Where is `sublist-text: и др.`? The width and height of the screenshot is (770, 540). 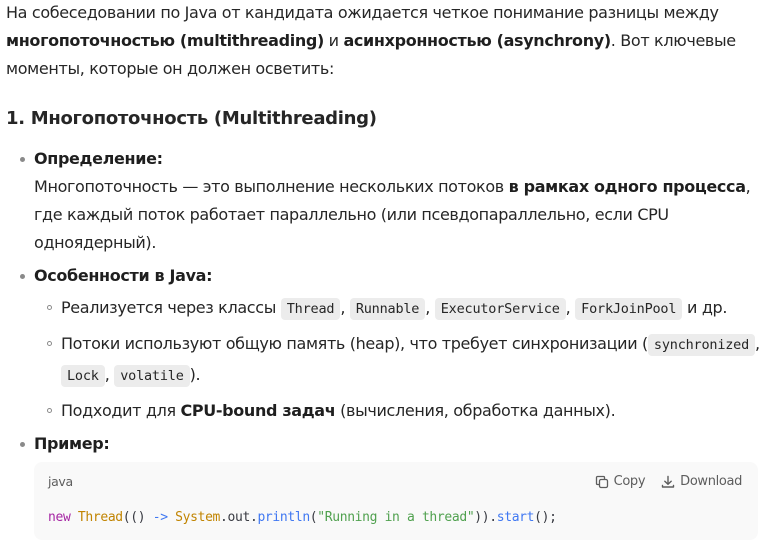
sublist-text: и др. is located at coordinates (705, 307).